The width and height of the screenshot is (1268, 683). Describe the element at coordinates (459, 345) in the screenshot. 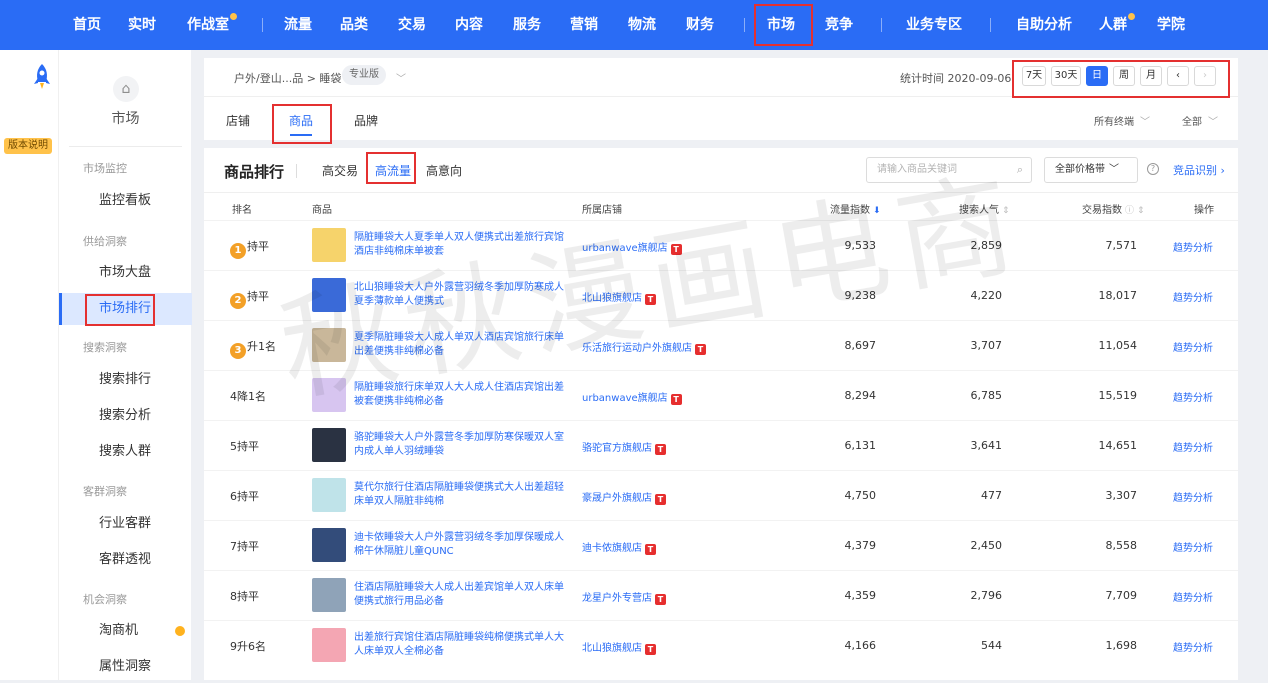

I see `product-name-link: 夏季隔脏睡袋大人成人单双人酒店宾馆旅行床单出差便携非纯棉必备` at that location.